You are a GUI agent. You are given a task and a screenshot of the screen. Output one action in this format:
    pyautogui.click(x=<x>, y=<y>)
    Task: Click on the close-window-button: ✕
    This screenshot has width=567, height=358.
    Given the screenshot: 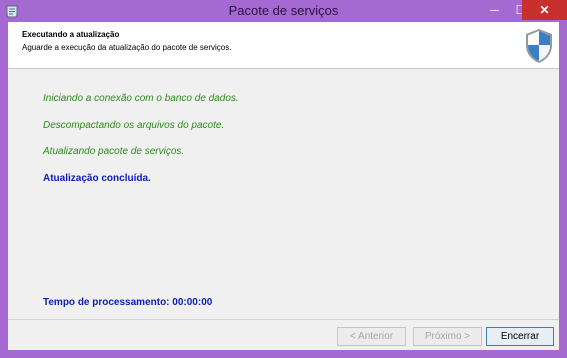 What is the action you would take?
    pyautogui.click(x=544, y=10)
    